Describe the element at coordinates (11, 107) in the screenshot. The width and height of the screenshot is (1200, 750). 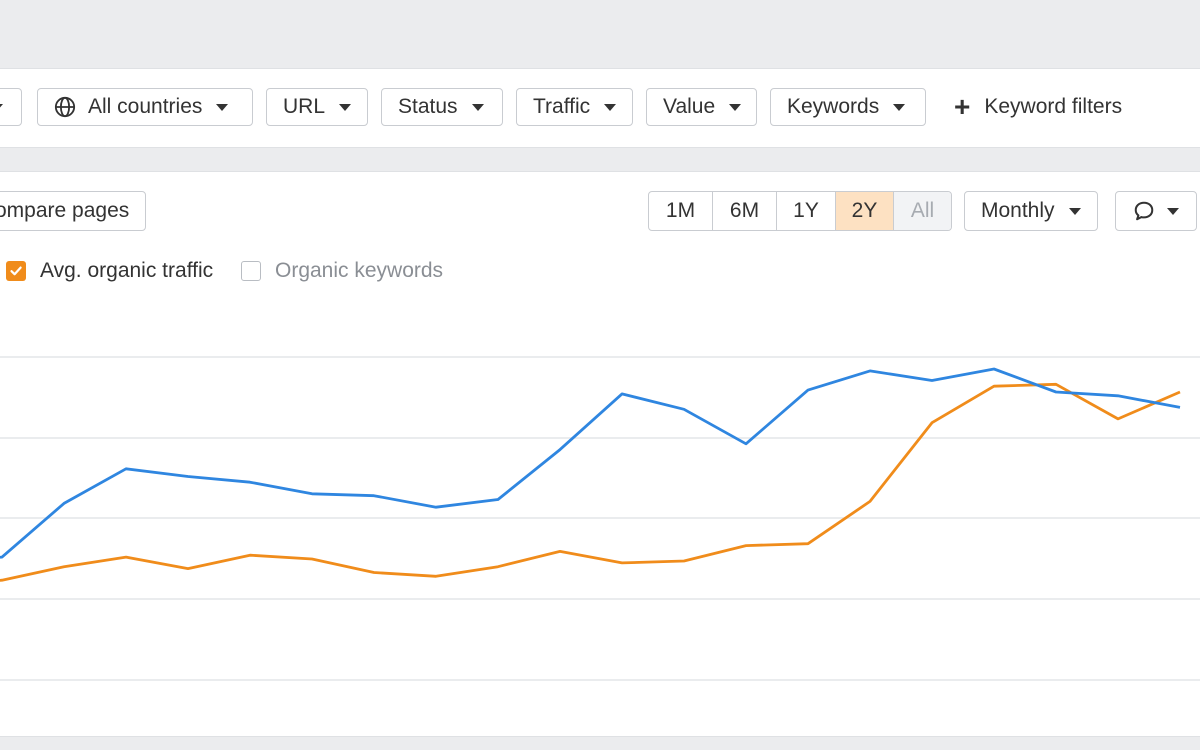
I see `partial-filter-dropdown` at that location.